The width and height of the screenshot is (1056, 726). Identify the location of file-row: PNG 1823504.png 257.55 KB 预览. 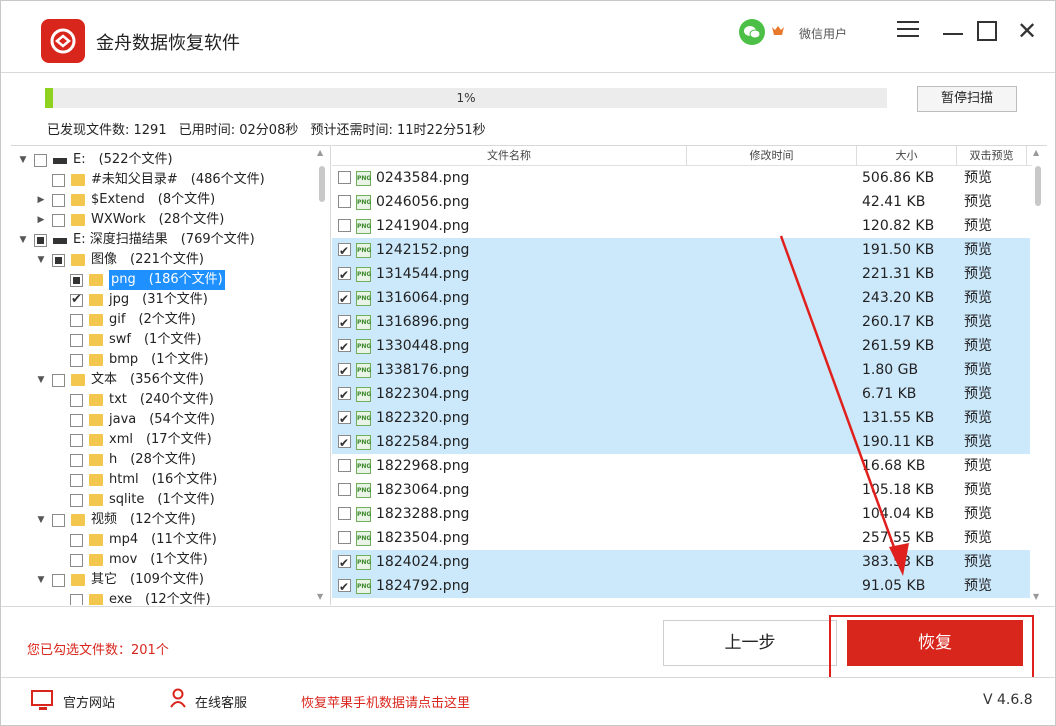
(681, 538).